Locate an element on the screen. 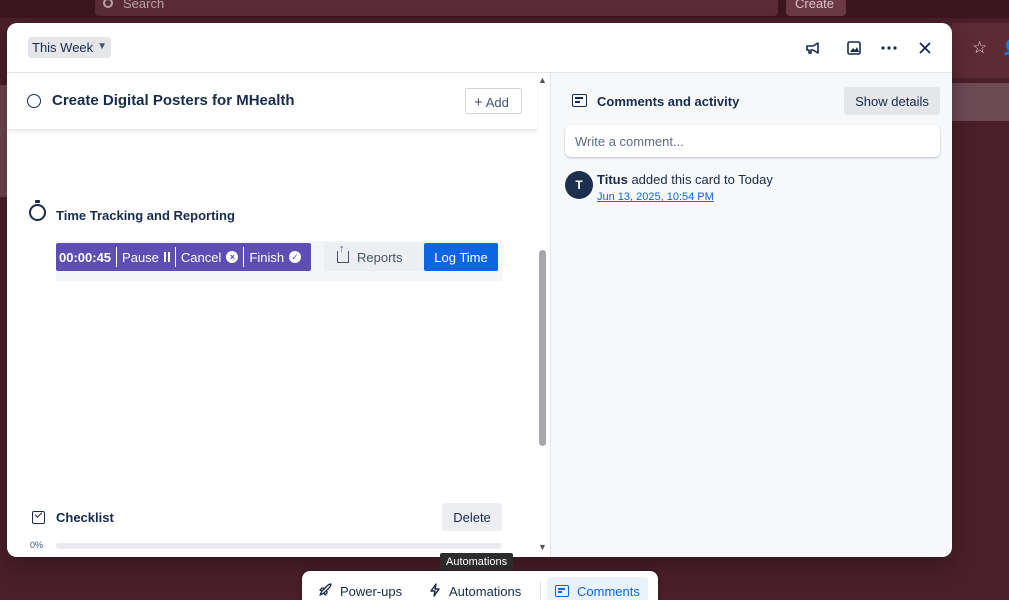 Image resolution: width=1009 pixels, height=600 pixels. list-name: This Week is located at coordinates (63, 47).